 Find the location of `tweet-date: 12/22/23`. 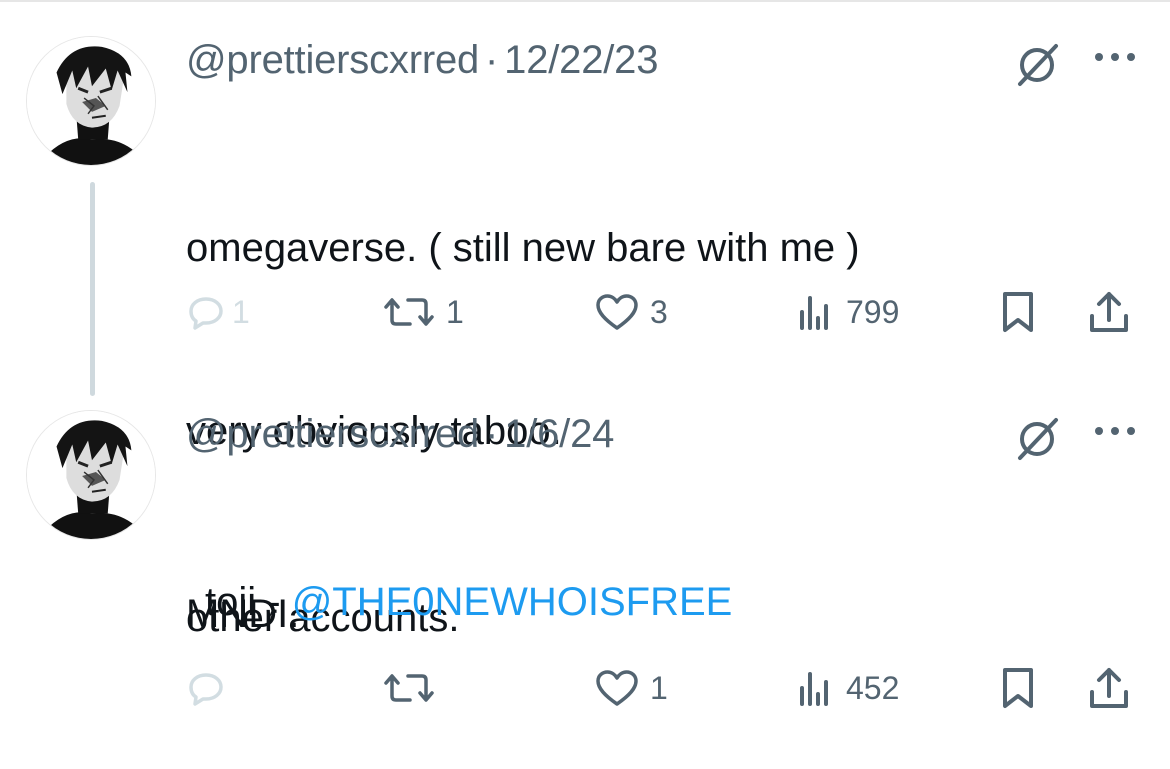

tweet-date: 12/22/23 is located at coordinates (581, 60).